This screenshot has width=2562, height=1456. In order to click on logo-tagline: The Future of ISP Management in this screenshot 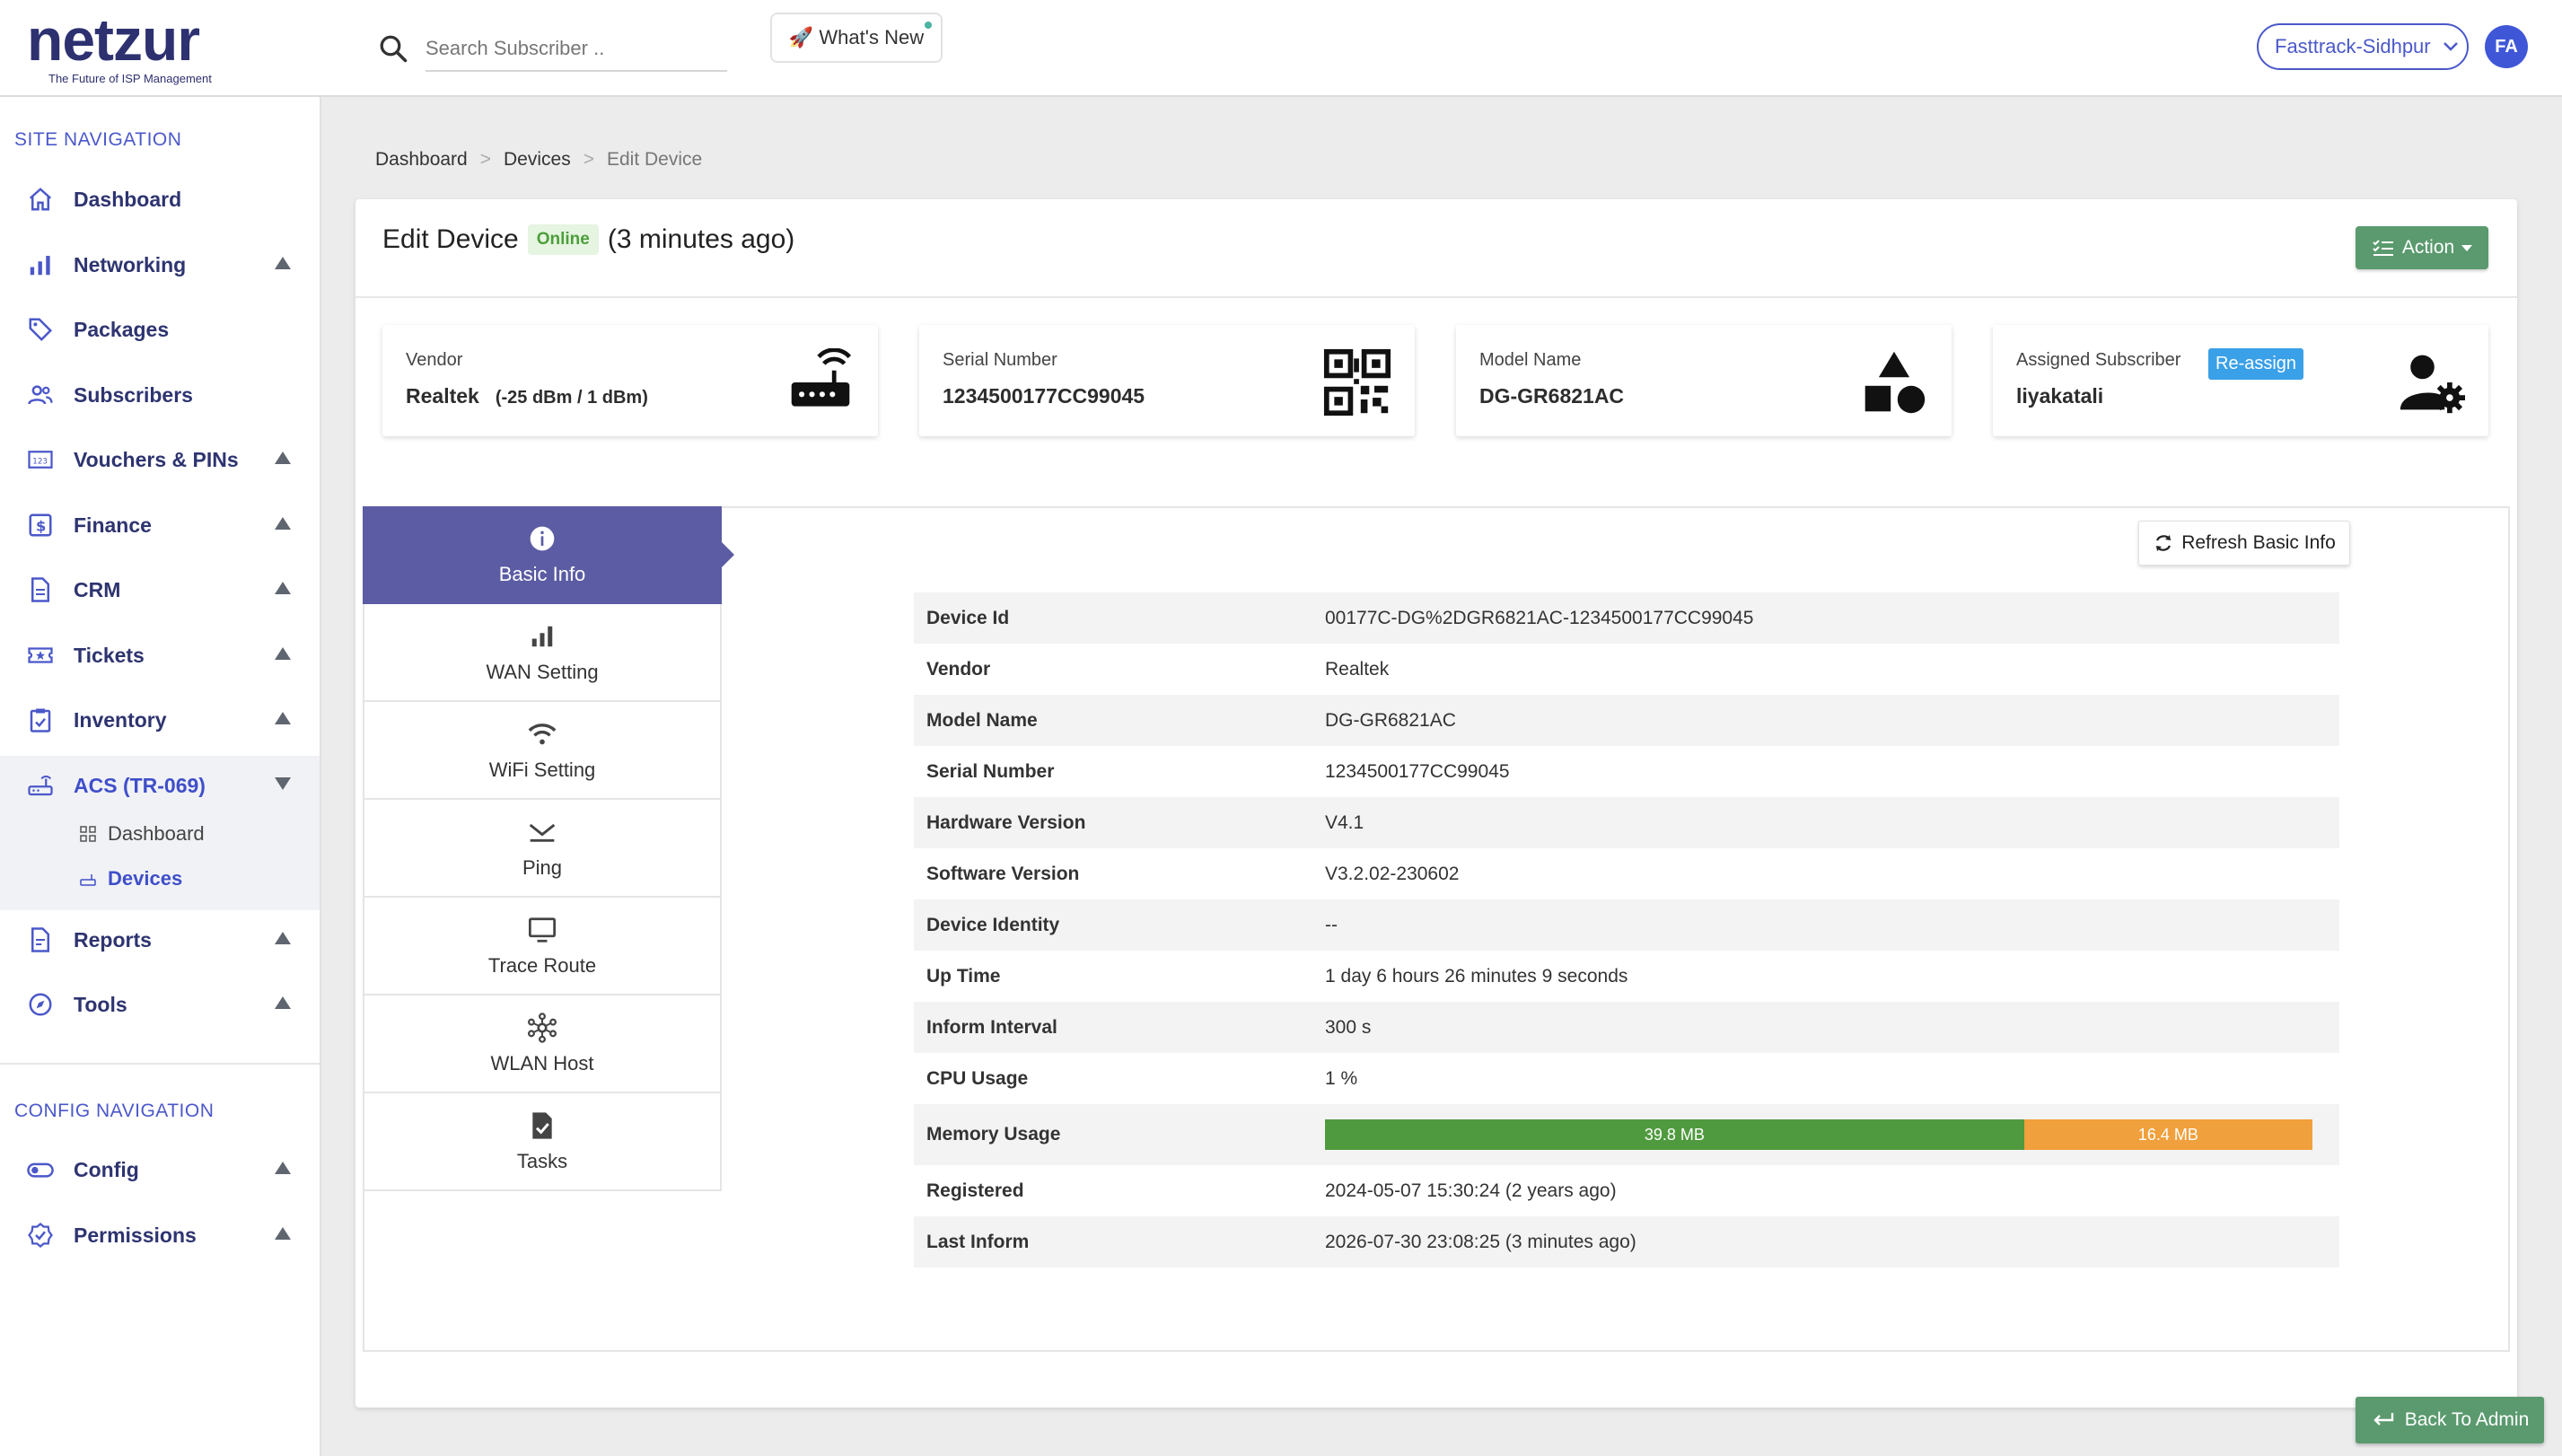, I will do `click(130, 78)`.